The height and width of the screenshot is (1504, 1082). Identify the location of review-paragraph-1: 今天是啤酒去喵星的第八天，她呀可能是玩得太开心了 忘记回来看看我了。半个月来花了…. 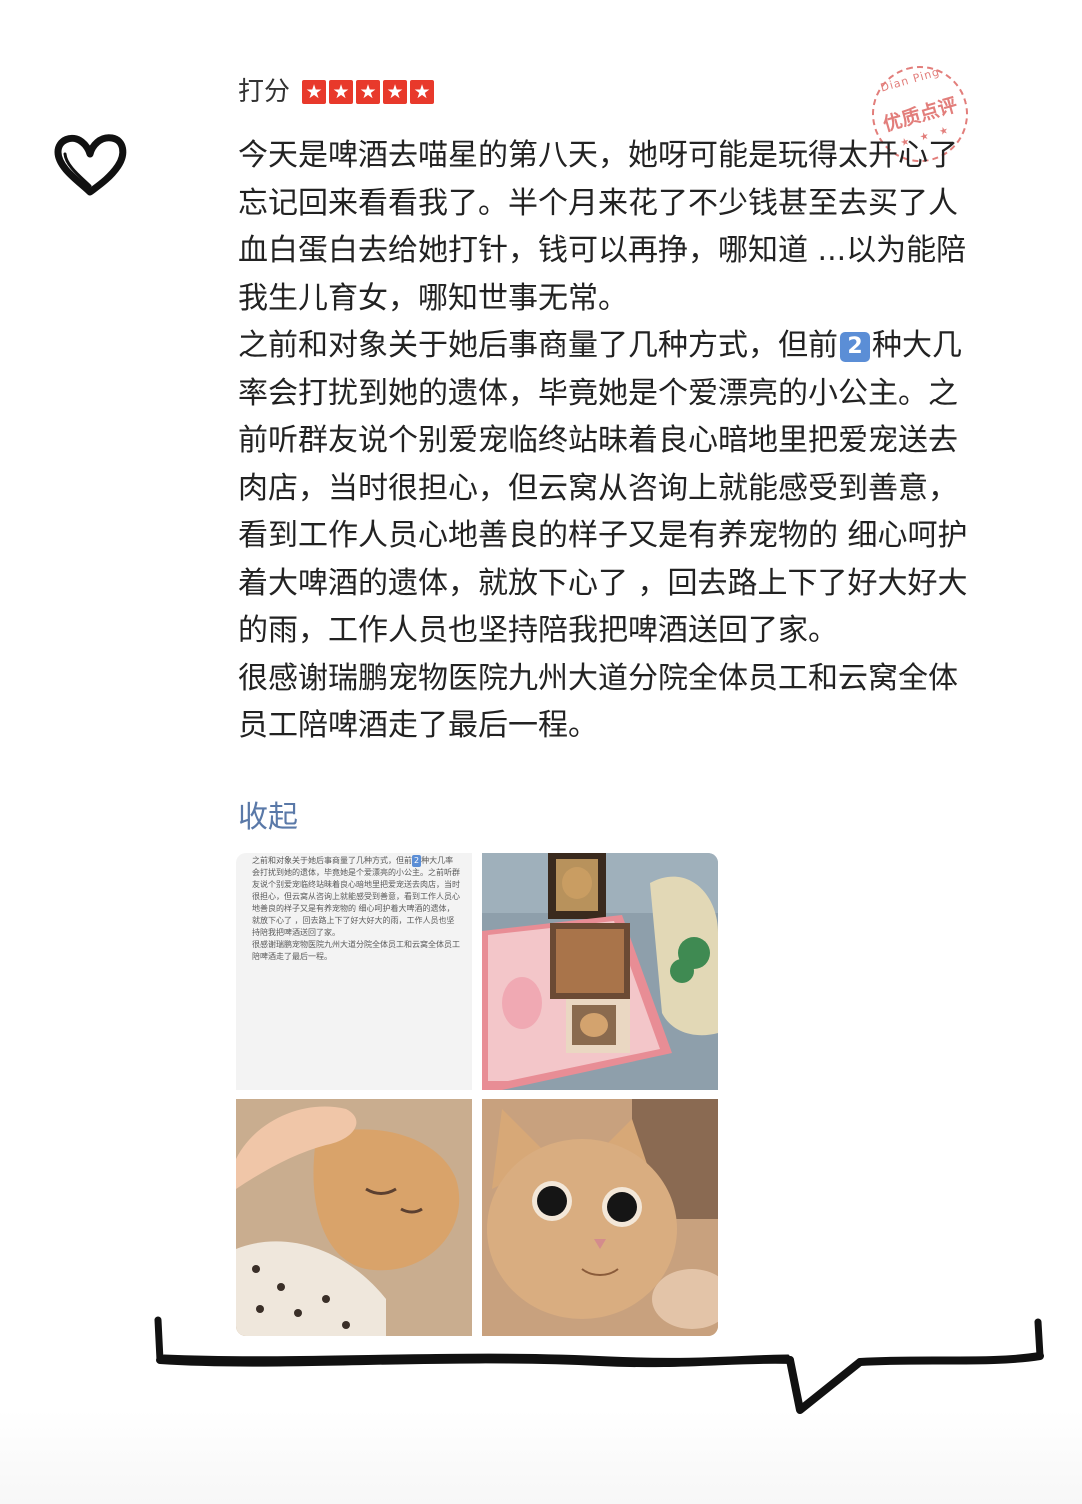
(602, 227).